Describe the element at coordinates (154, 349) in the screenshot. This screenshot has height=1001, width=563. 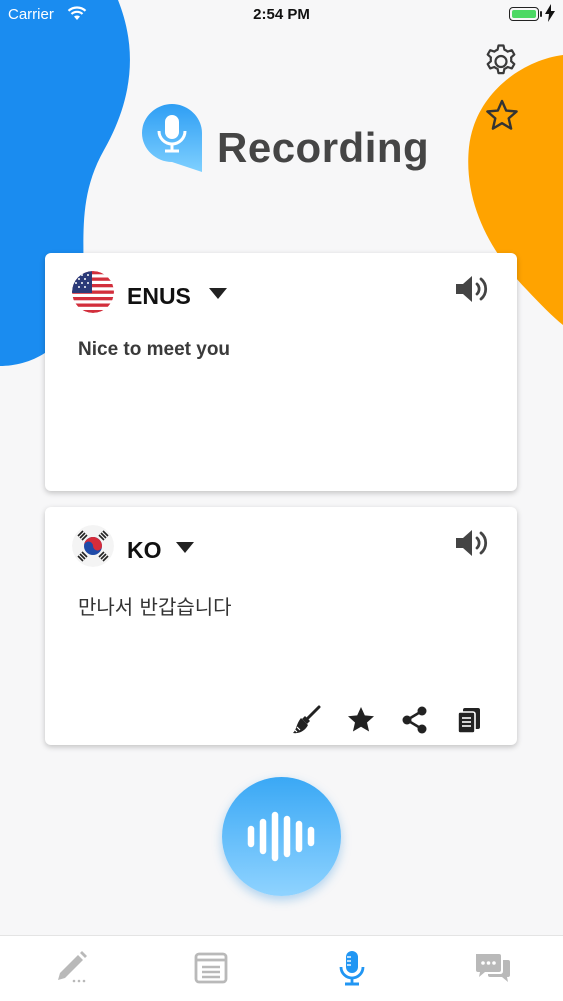
I see `source-text: Nice to meet you` at that location.